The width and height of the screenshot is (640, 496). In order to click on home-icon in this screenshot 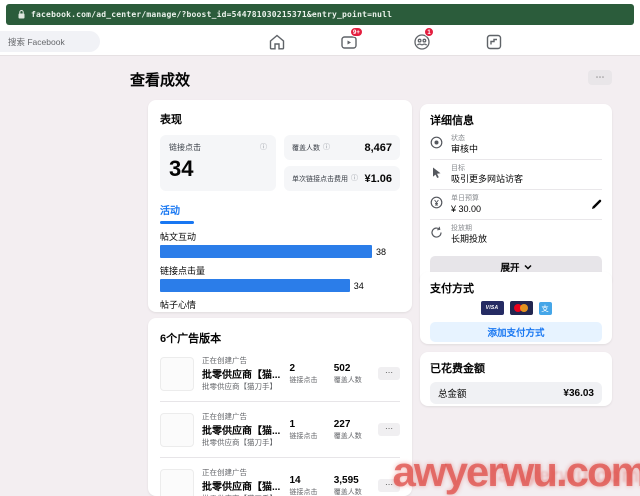, I will do `click(277, 42)`.